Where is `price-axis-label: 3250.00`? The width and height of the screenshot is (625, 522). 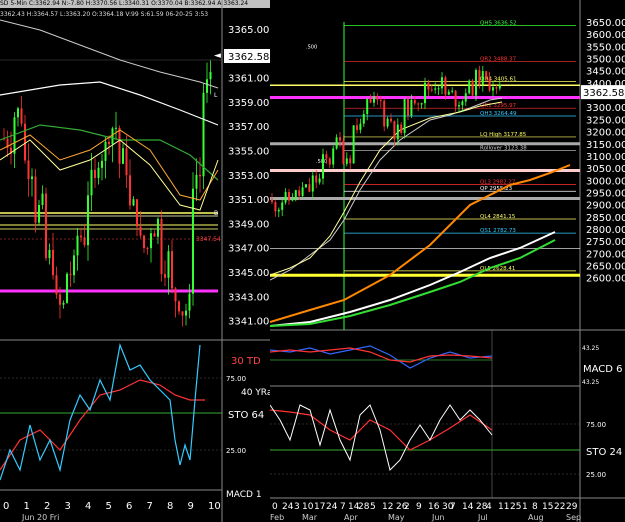
price-axis-label: 3250.00 is located at coordinates (605, 120).